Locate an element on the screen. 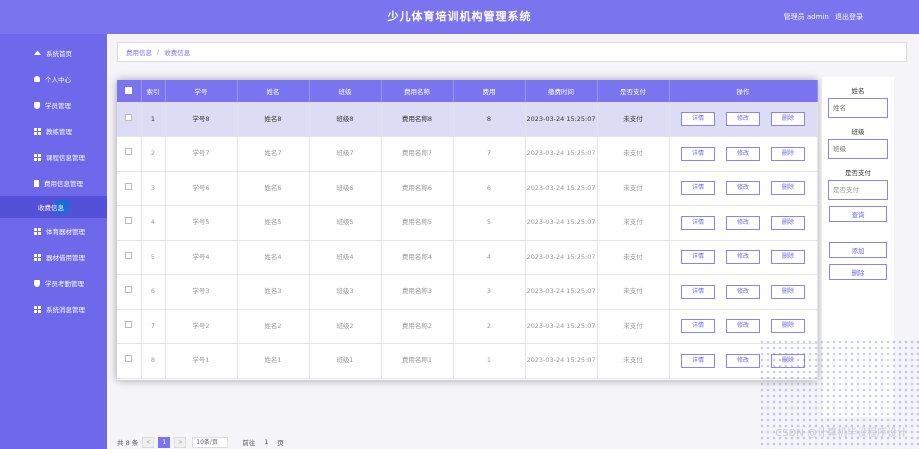 The width and height of the screenshot is (919, 449). query-button: 查询 is located at coordinates (858, 214).